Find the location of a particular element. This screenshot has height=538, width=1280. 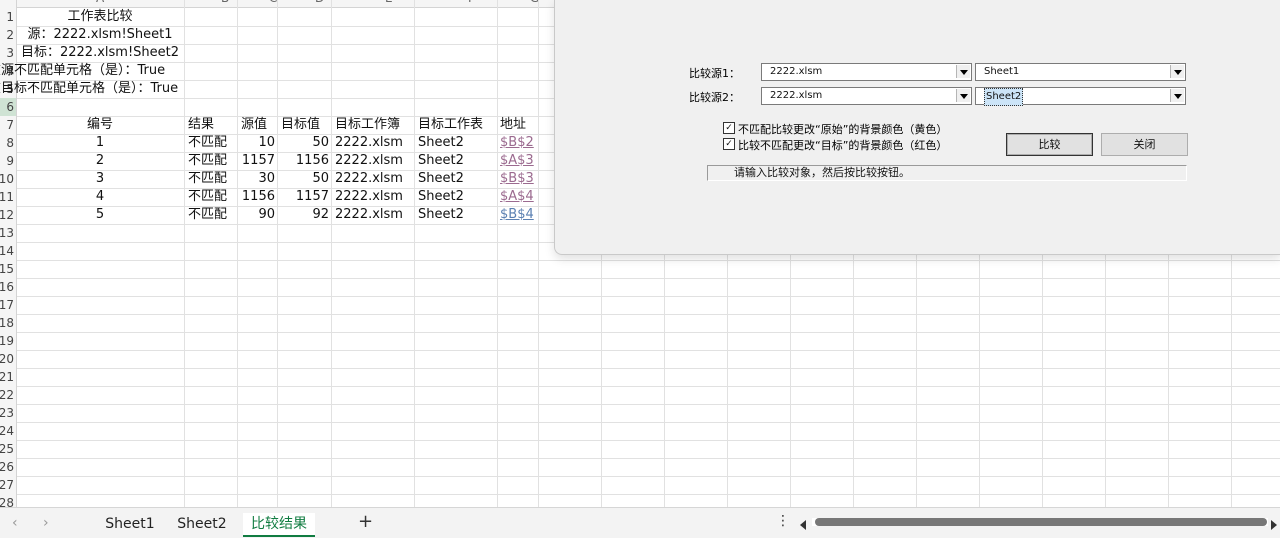

column-header-f: F is located at coordinates (471, 2).